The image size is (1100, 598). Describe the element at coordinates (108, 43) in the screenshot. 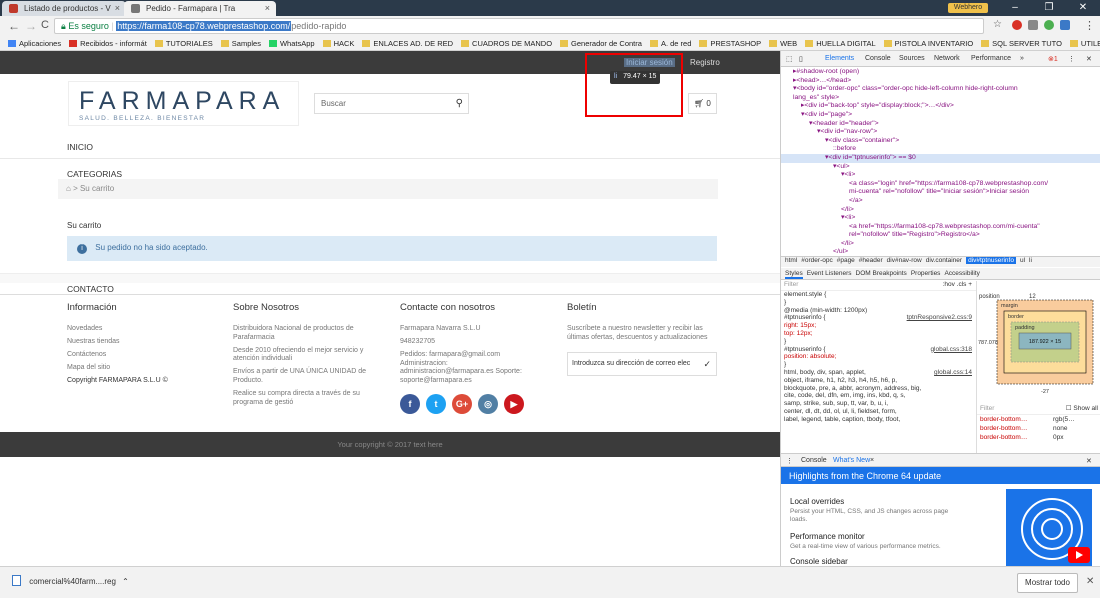

I see `bookmark-item: Recibidos - informát` at that location.